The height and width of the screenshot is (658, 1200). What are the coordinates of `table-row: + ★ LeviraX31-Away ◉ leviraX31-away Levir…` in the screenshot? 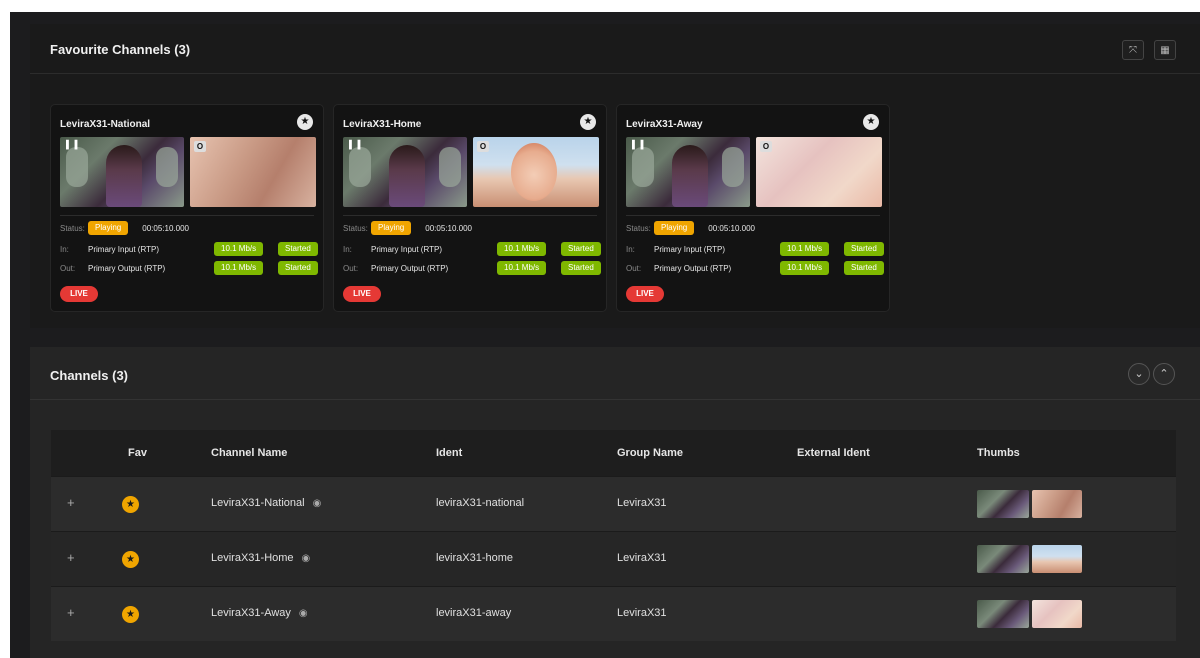 It's located at (613, 613).